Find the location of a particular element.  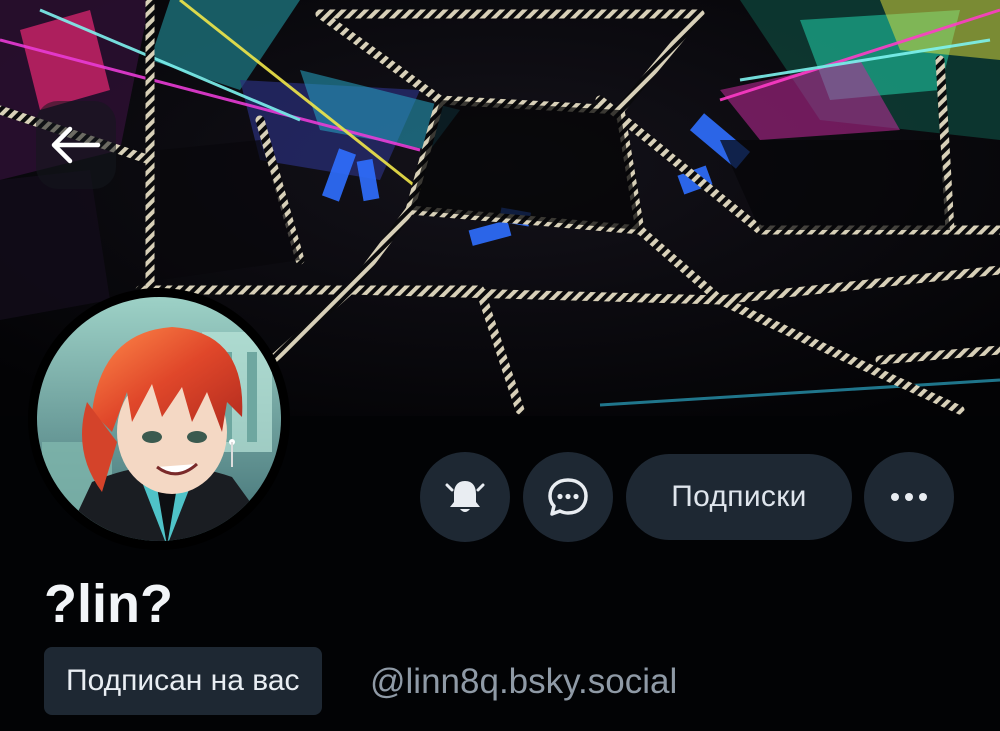

more-options-button is located at coordinates (909, 497).